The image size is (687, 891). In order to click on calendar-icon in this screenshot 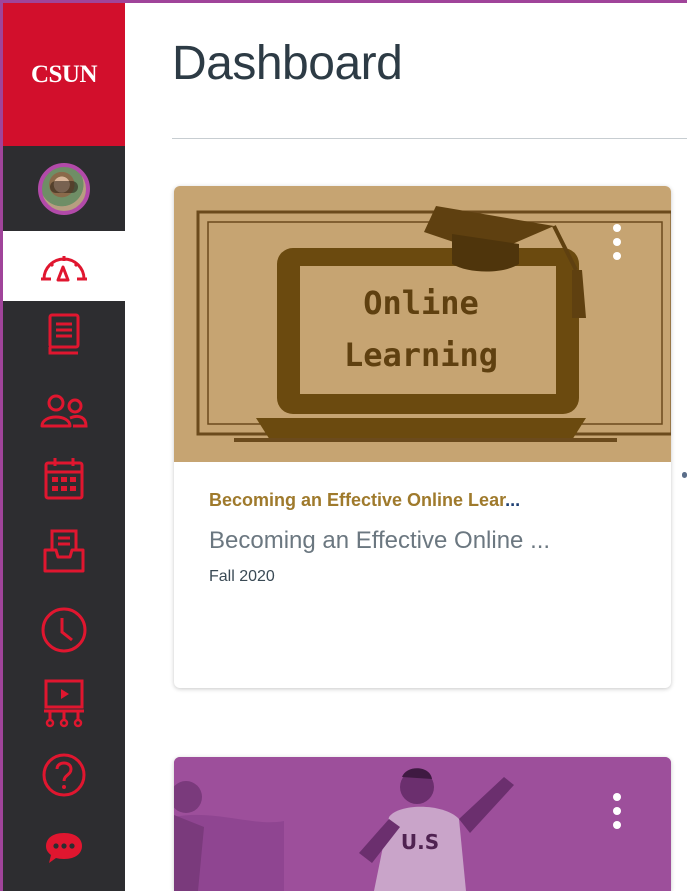, I will do `click(64, 479)`.